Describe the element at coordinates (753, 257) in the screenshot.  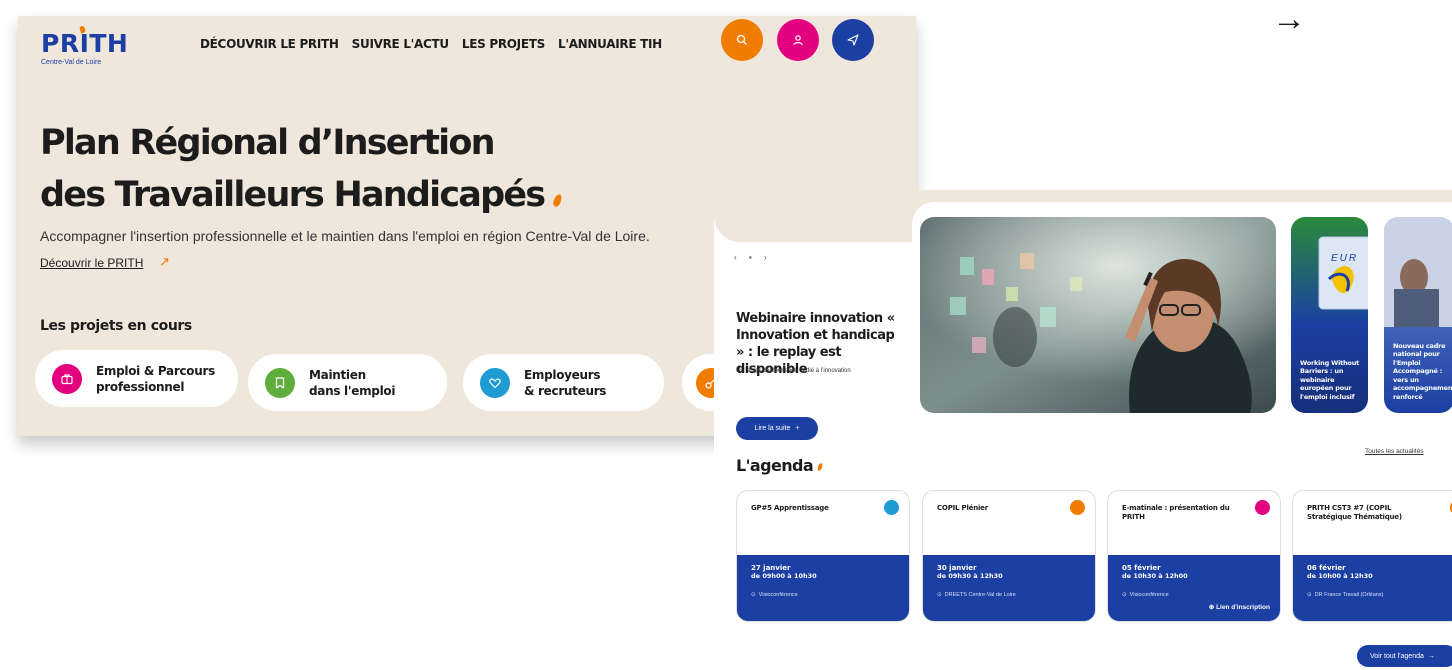
I see `slider-controls: ‹ ▪ ›` at that location.